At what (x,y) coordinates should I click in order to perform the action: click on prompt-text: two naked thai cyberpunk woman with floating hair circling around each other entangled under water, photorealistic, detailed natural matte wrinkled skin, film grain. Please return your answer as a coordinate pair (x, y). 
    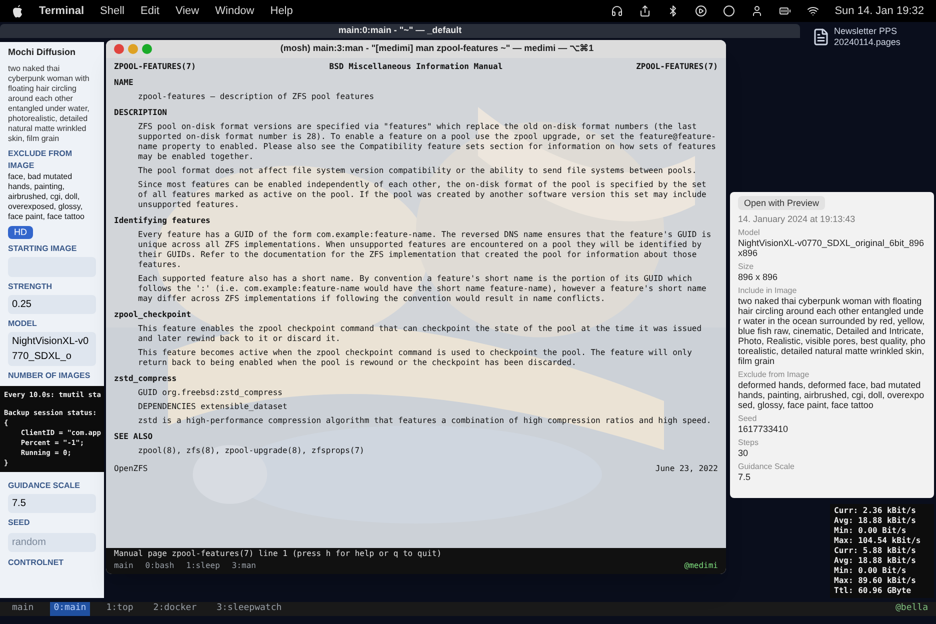
    Looking at the image, I should click on (52, 104).